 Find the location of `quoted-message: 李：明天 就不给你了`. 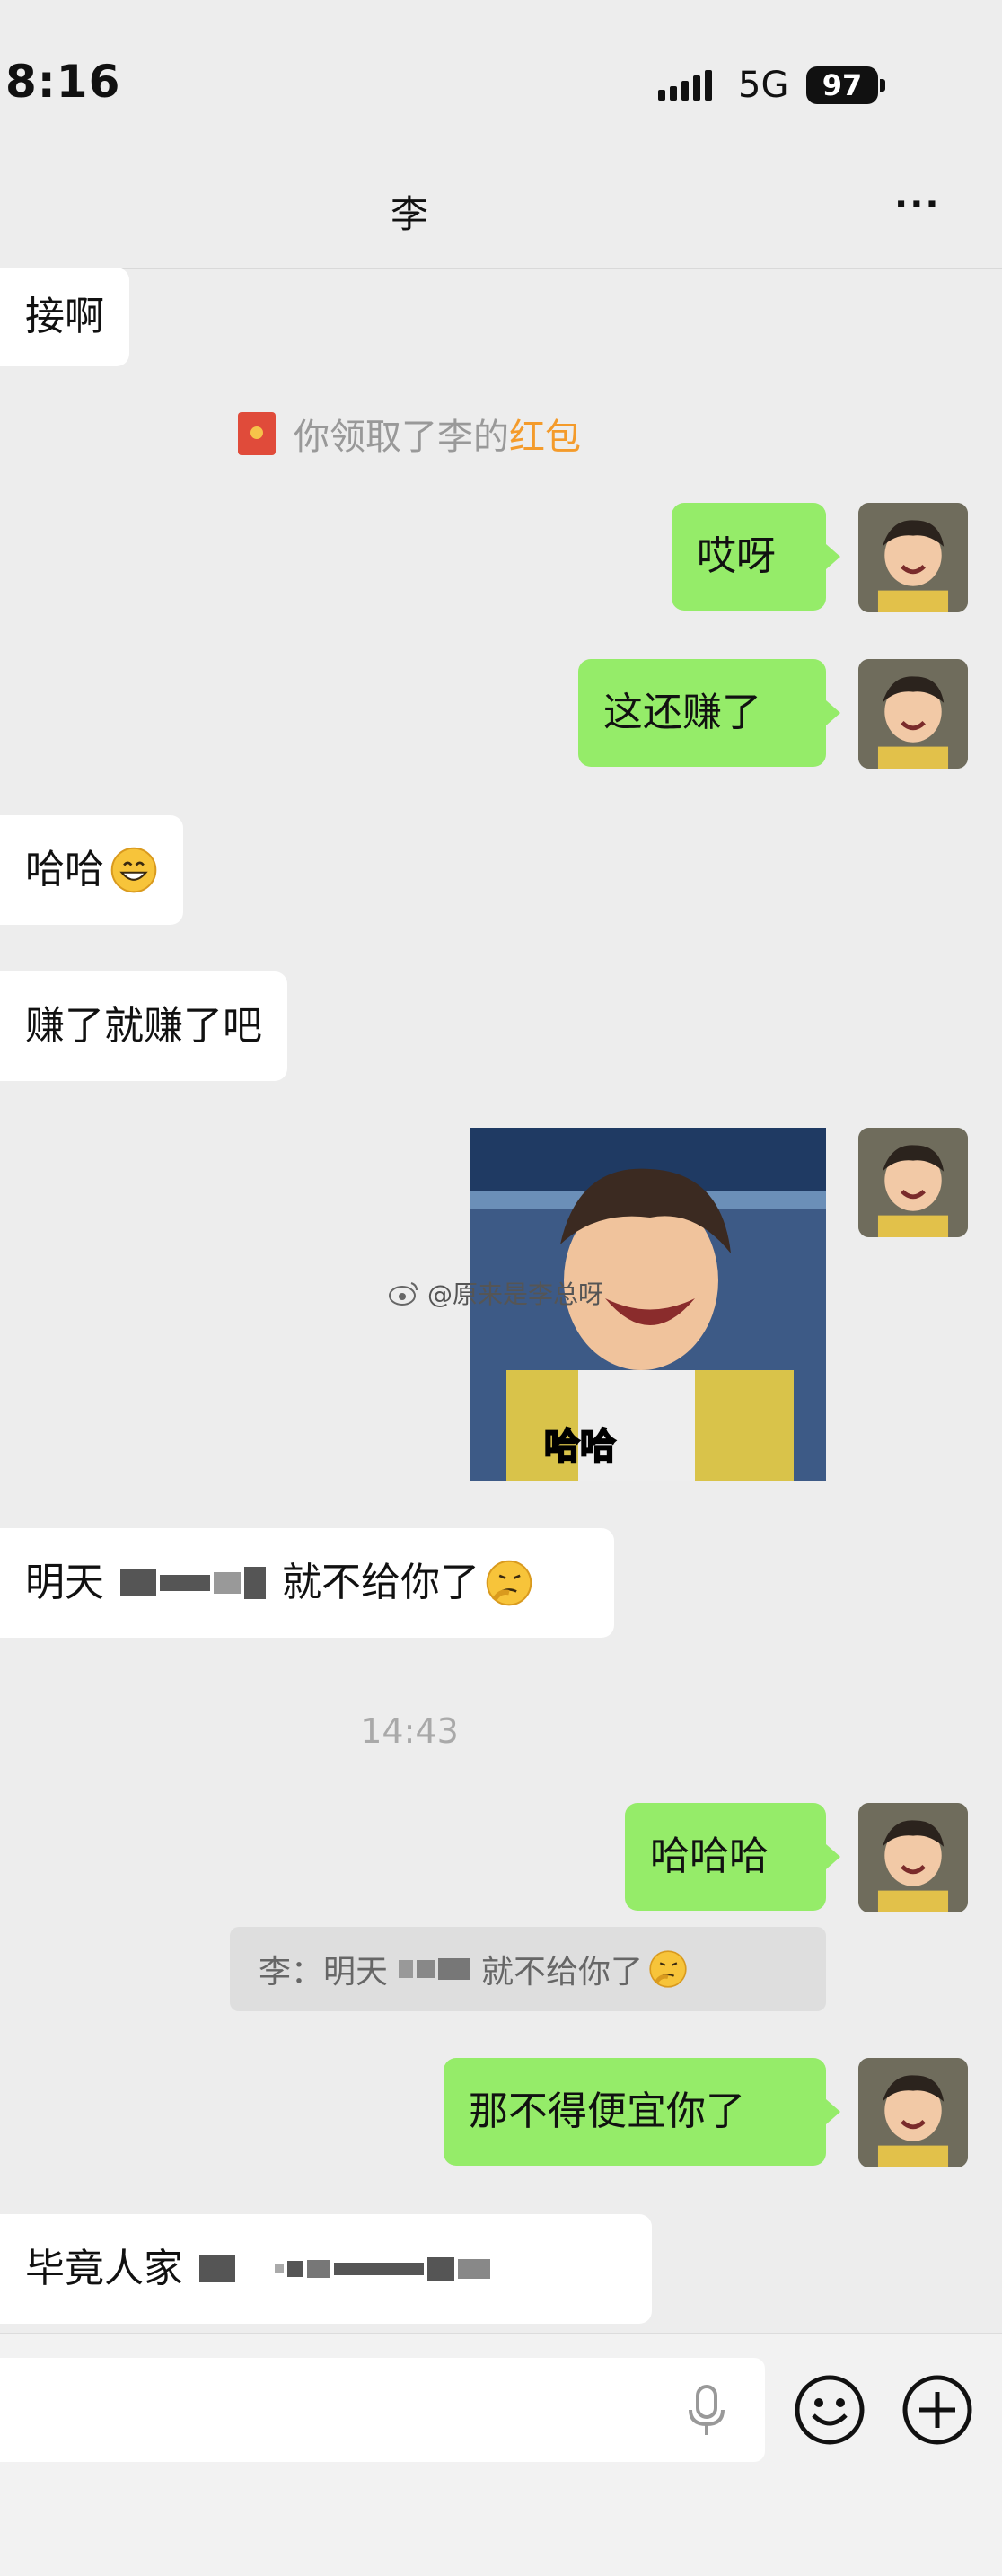

quoted-message: 李：明天 就不给你了 is located at coordinates (528, 1969).